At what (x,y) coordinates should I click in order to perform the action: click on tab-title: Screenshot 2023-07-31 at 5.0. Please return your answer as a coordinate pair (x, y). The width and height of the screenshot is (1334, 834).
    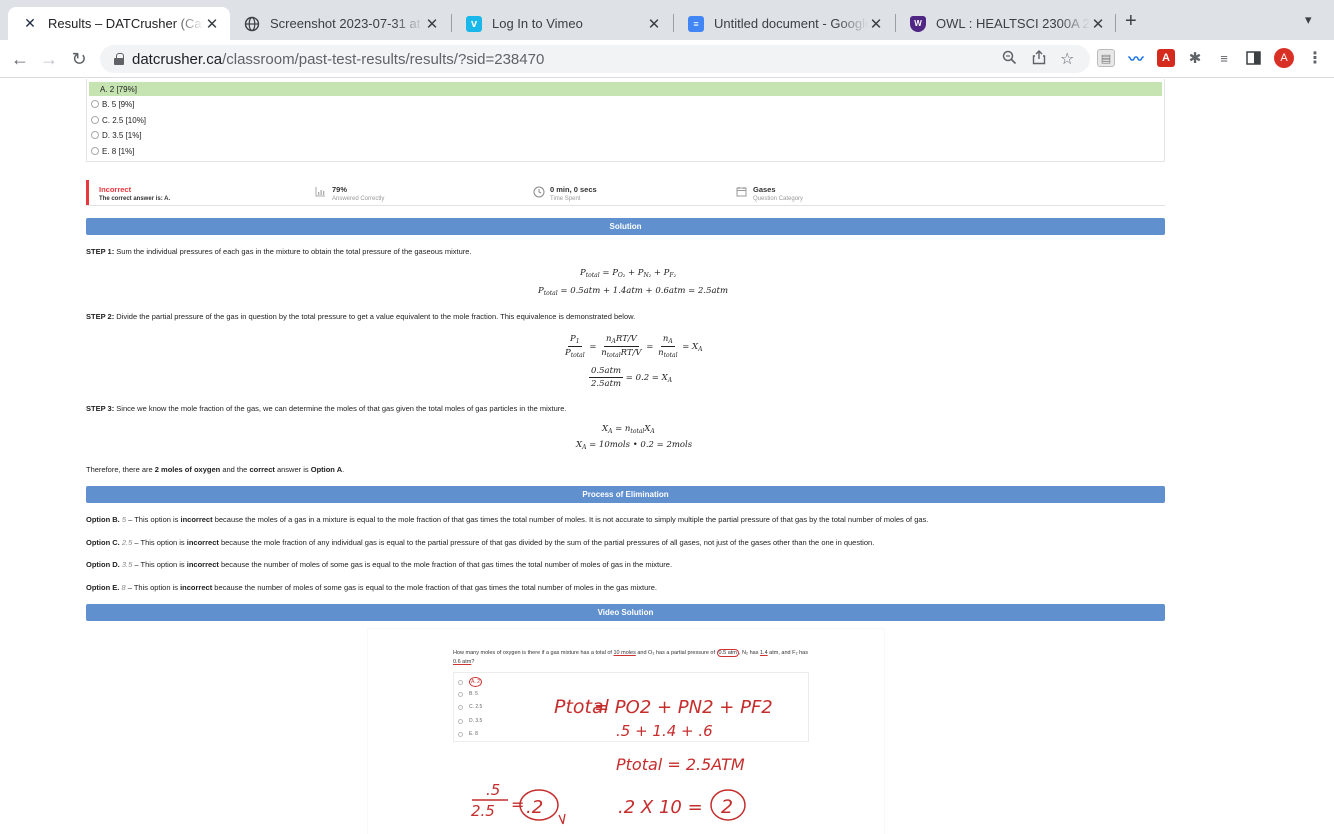
    Looking at the image, I should click on (347, 23).